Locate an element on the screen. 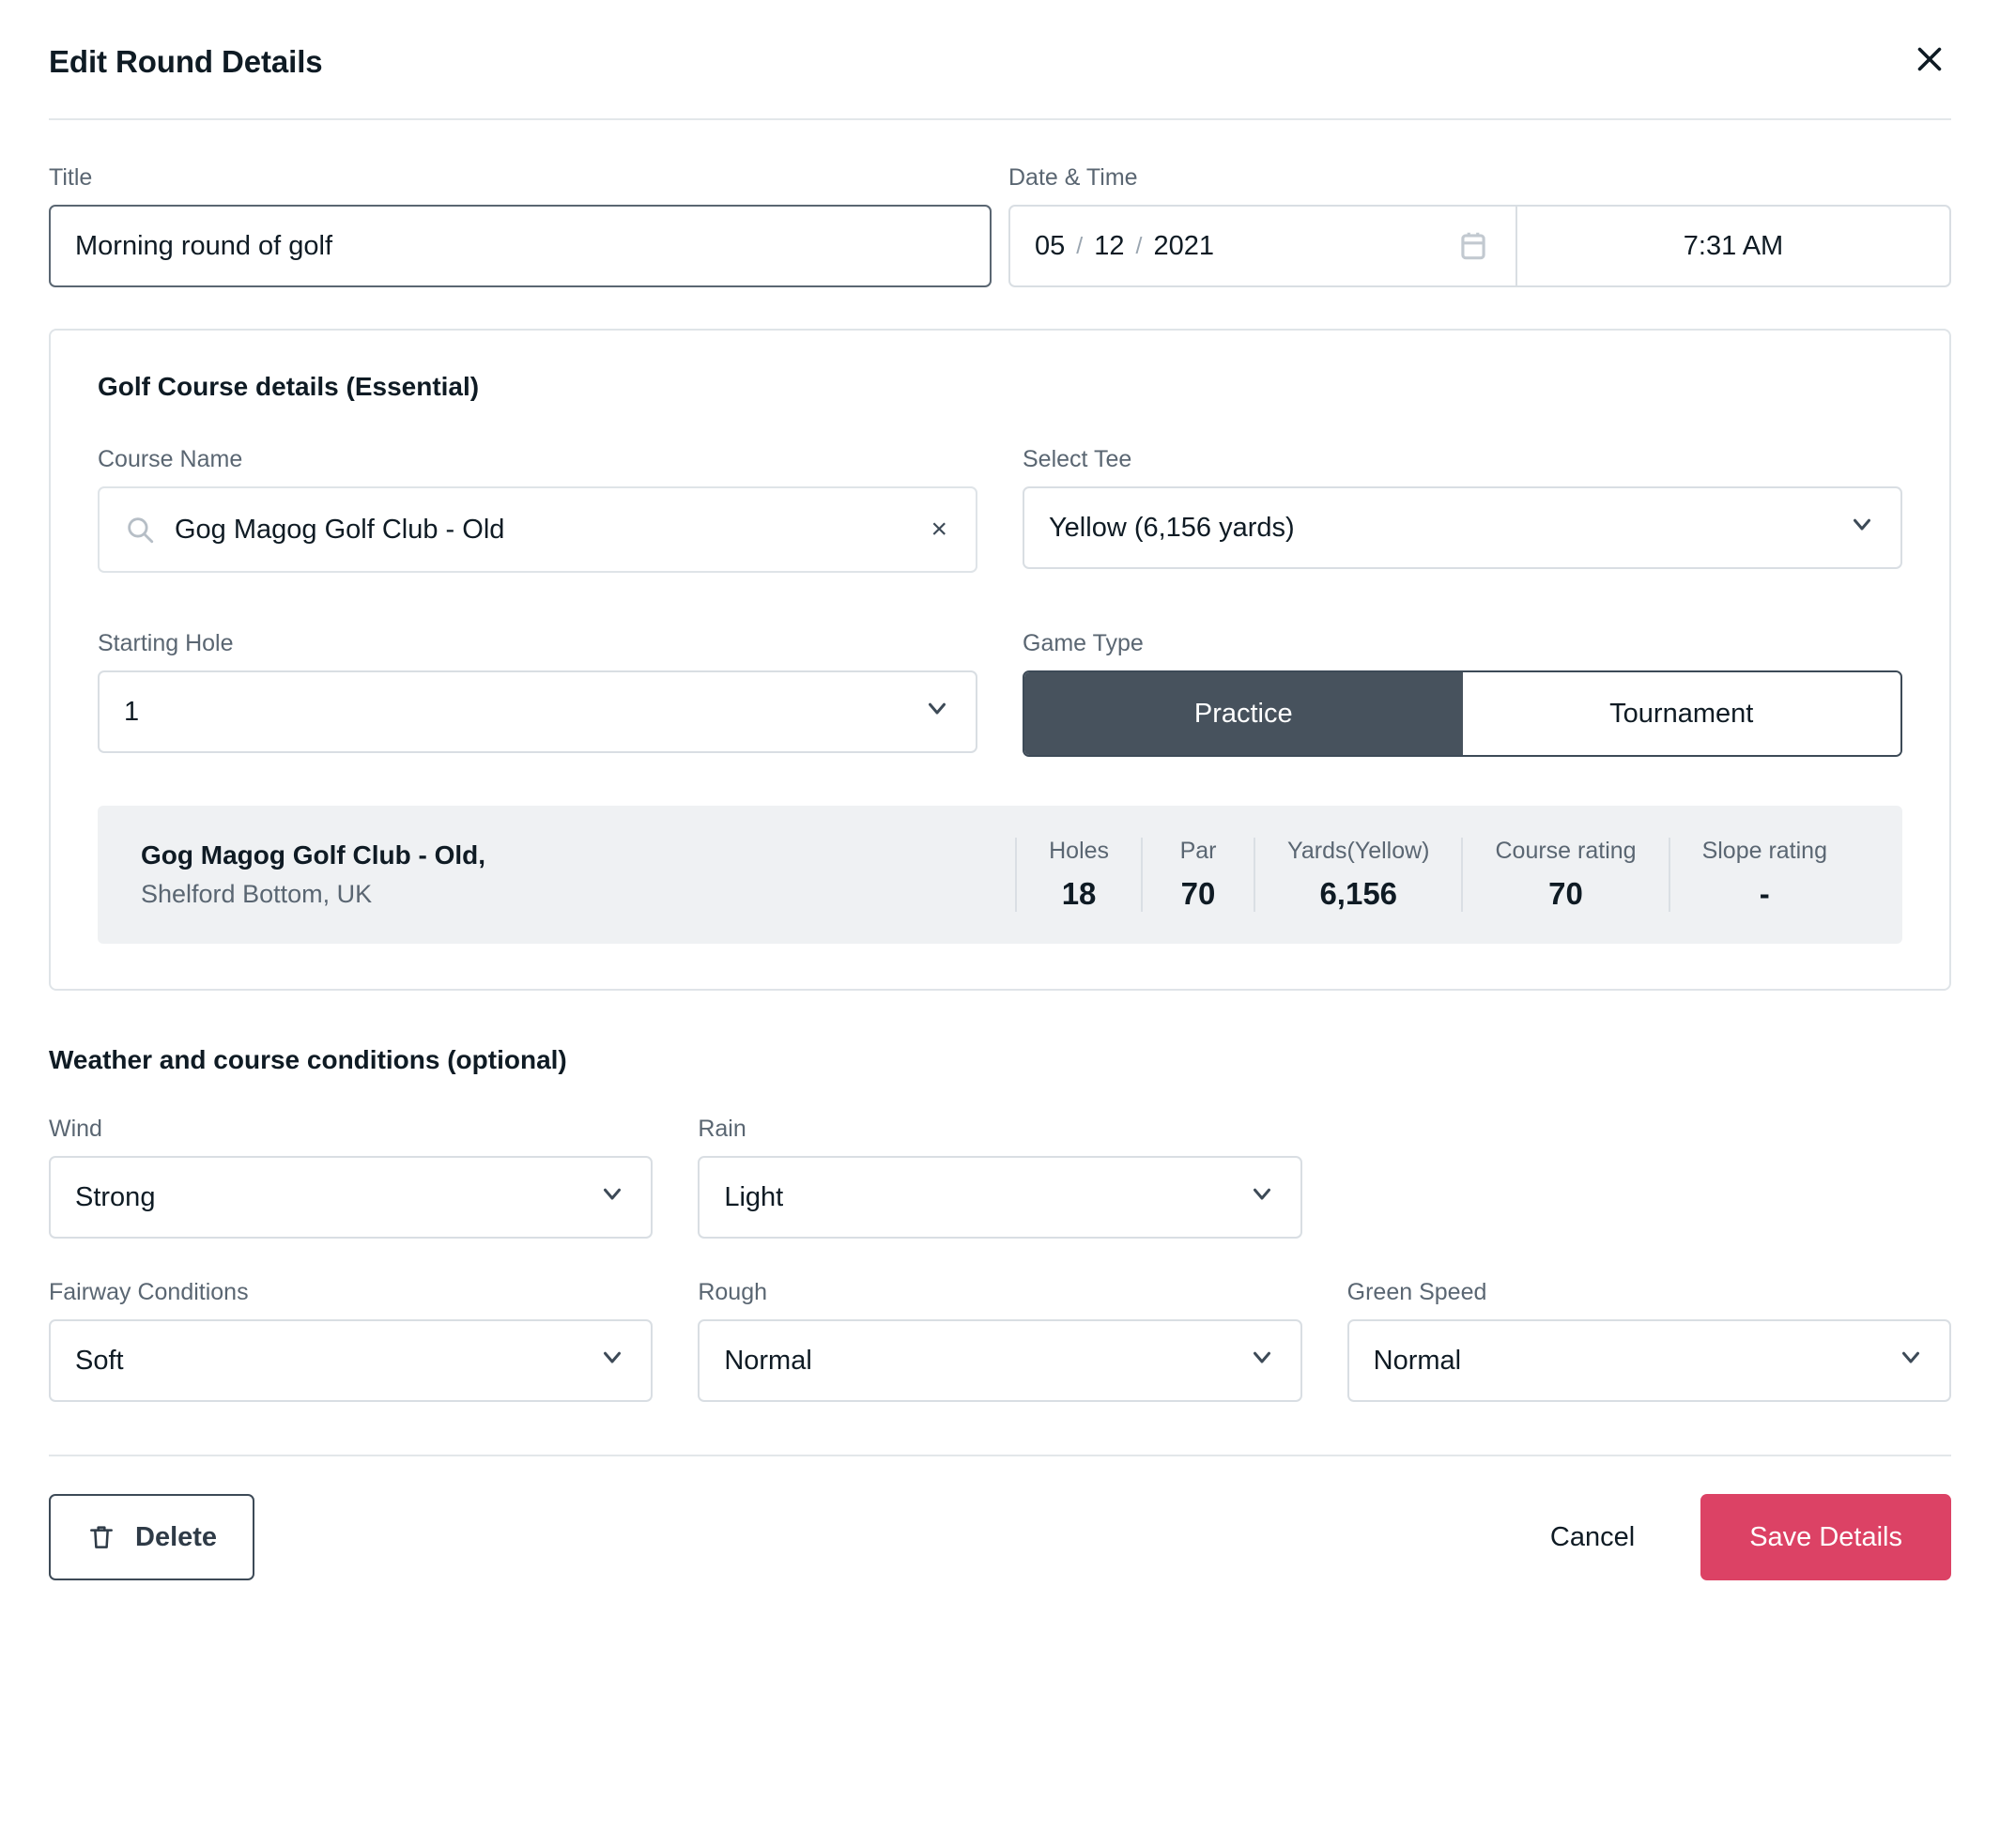  course-stats-course-name: Gog Magog Golf Club - Old, is located at coordinates (313, 855).